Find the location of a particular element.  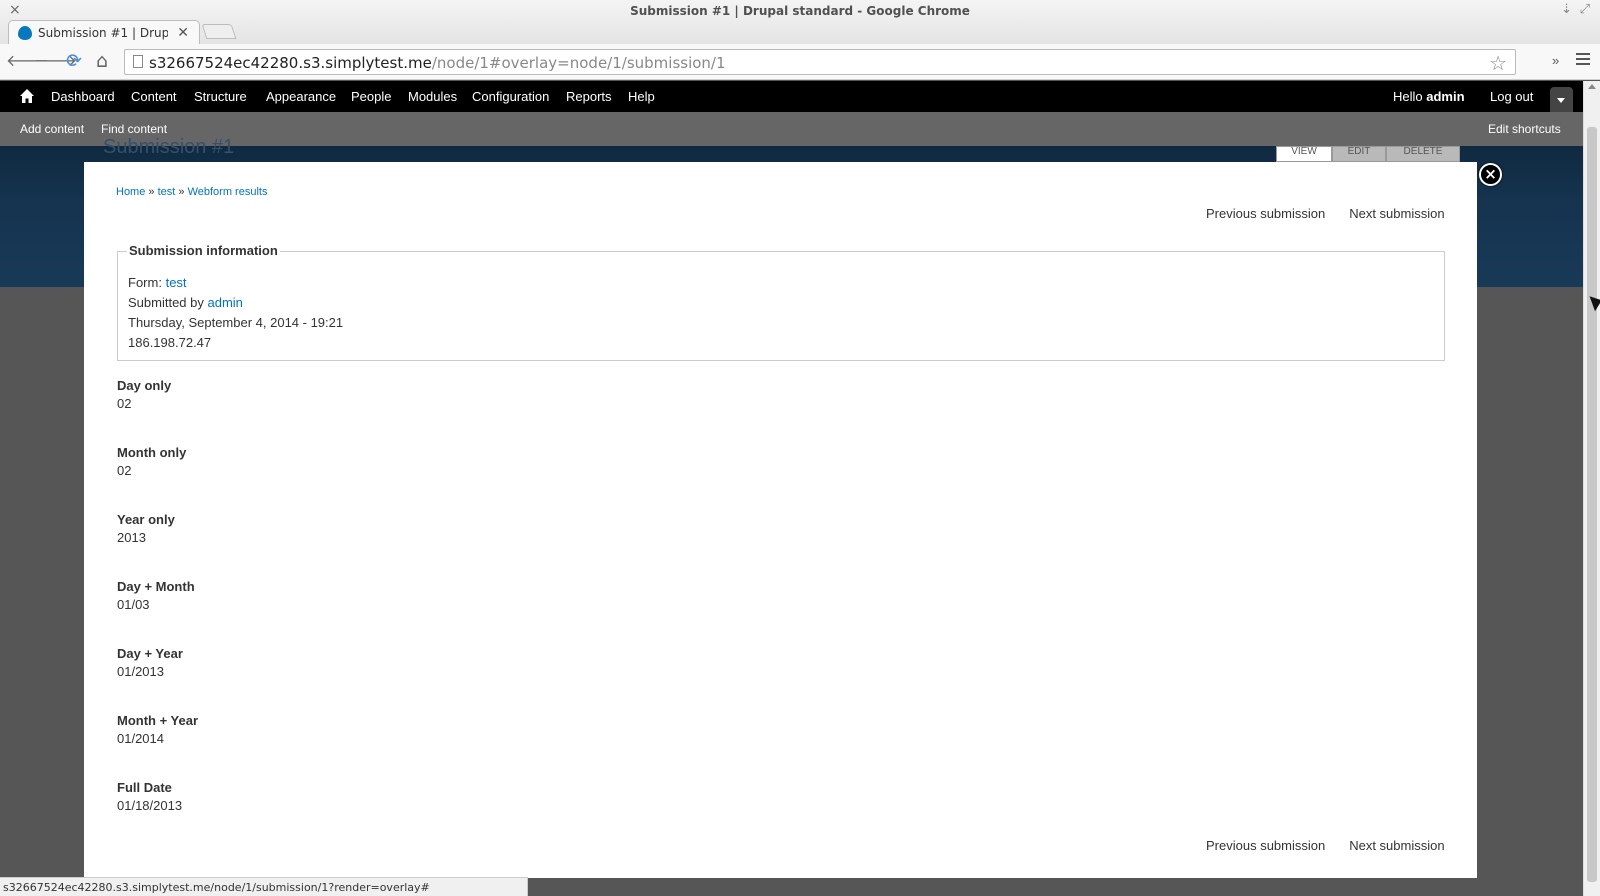

home-icon is located at coordinates (27, 96).